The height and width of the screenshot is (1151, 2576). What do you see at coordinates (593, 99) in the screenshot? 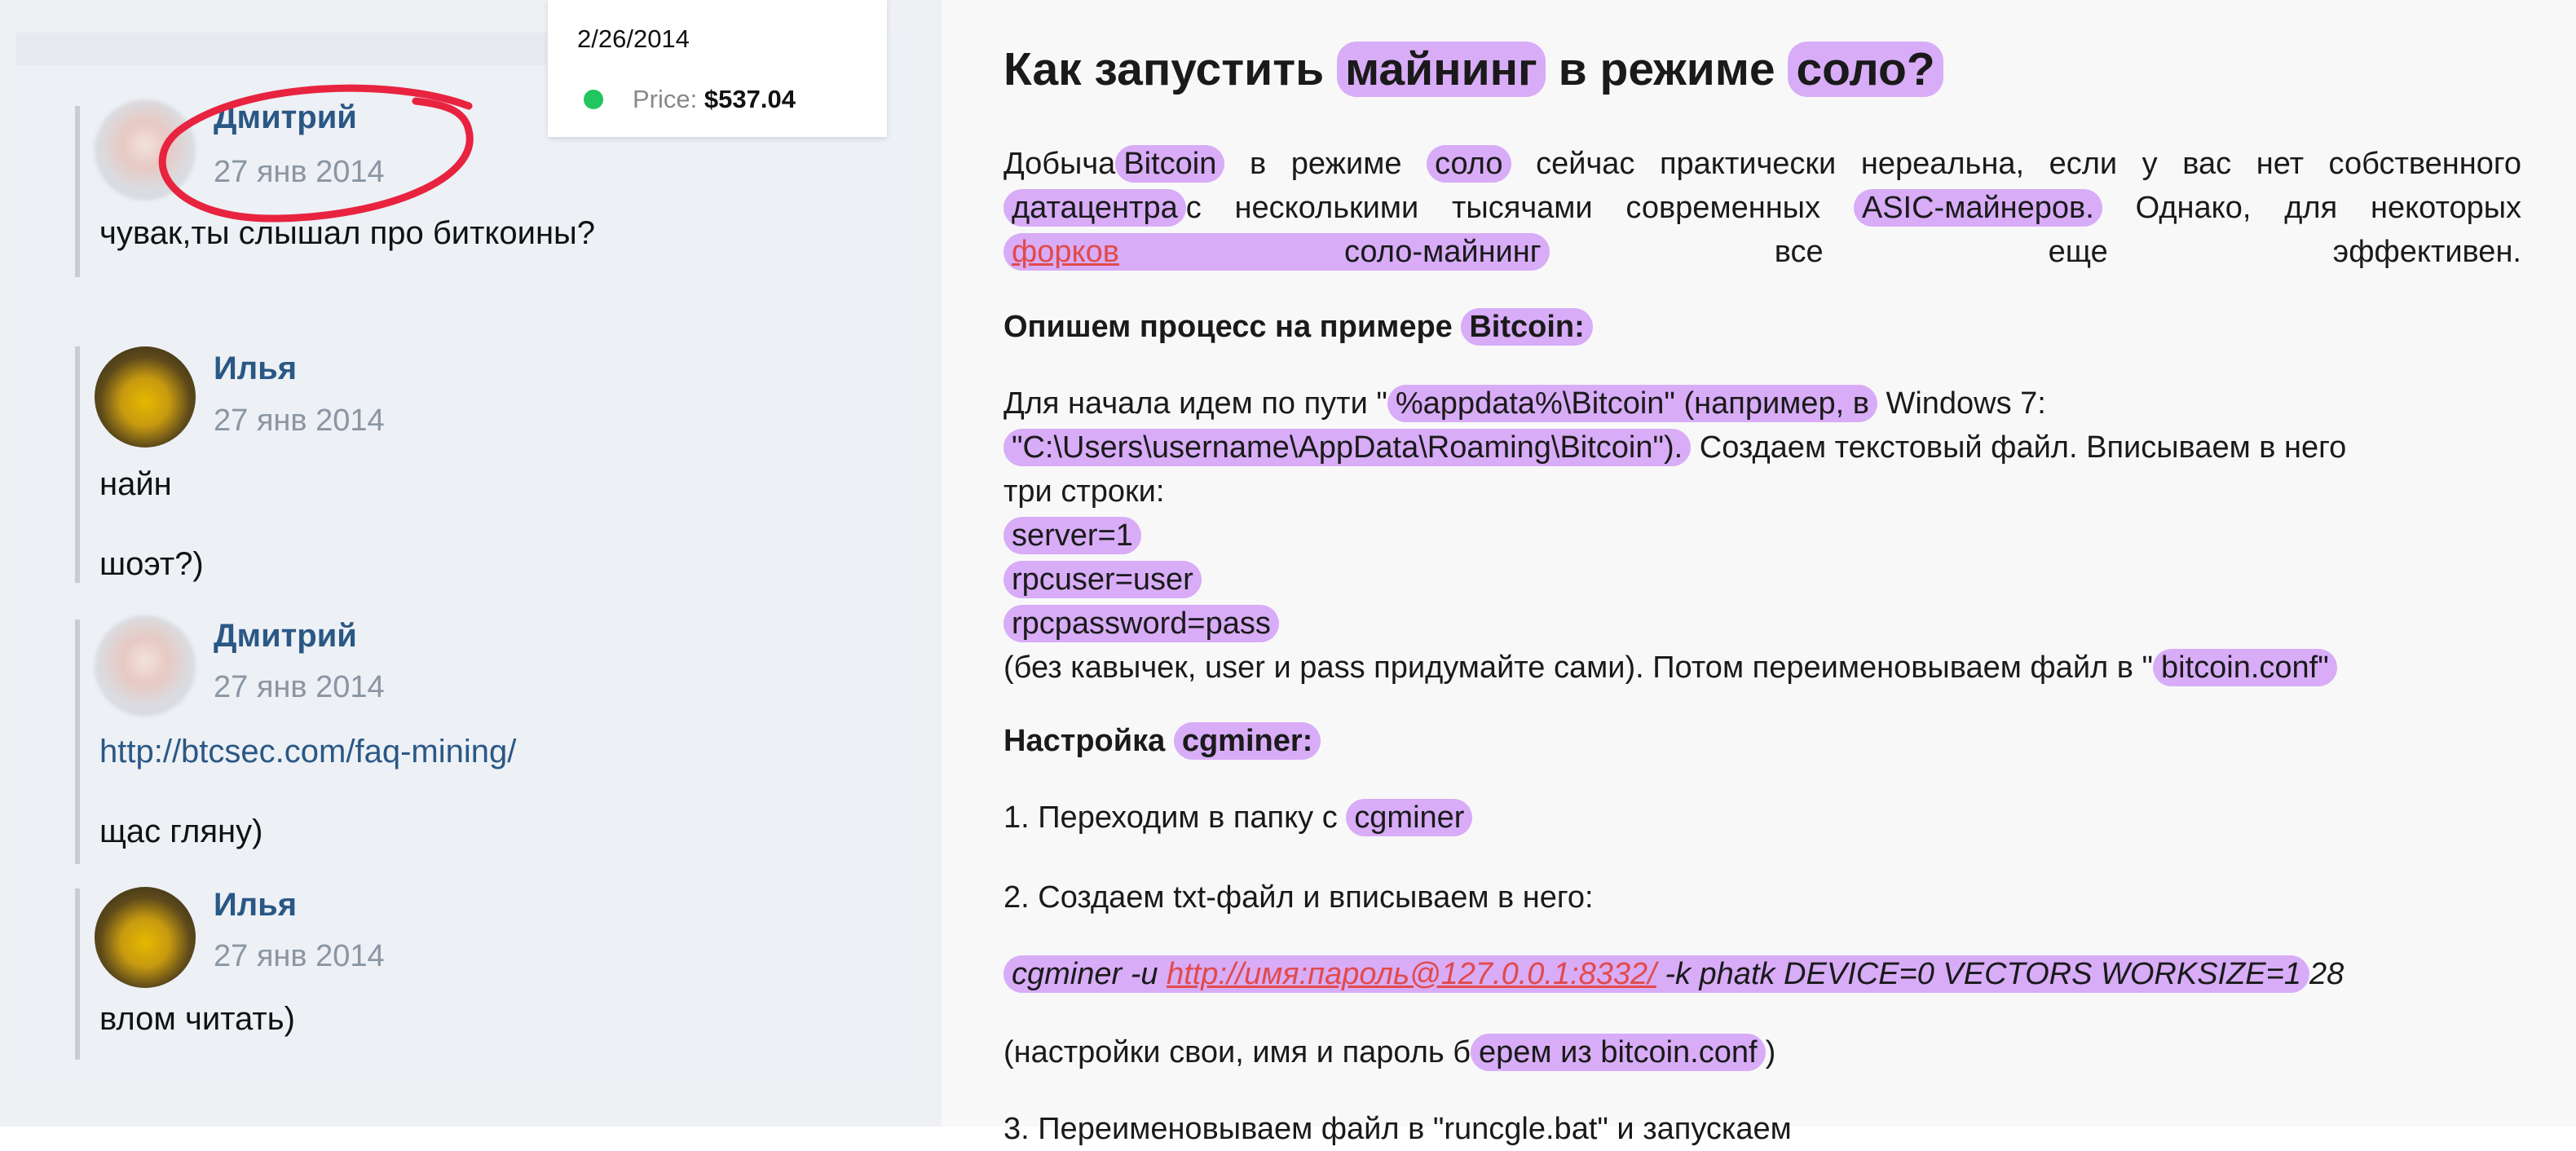
I see `price-dot-icon` at bounding box center [593, 99].